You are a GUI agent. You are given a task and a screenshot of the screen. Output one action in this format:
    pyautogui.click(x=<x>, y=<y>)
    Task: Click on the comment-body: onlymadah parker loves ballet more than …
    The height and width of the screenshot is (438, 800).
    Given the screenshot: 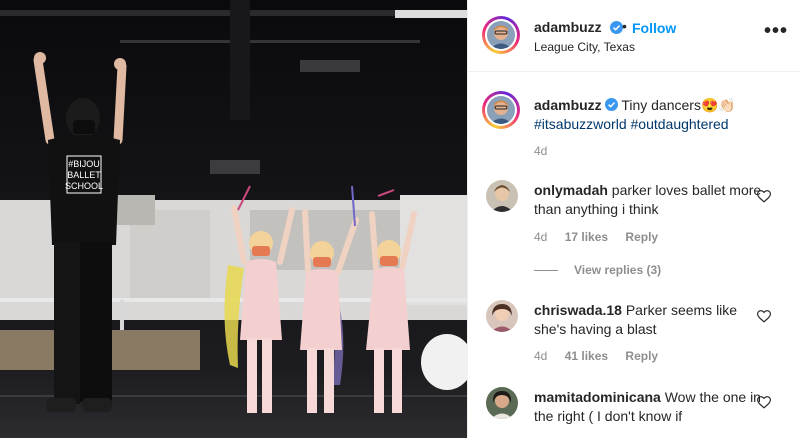 What is the action you would take?
    pyautogui.click(x=649, y=200)
    